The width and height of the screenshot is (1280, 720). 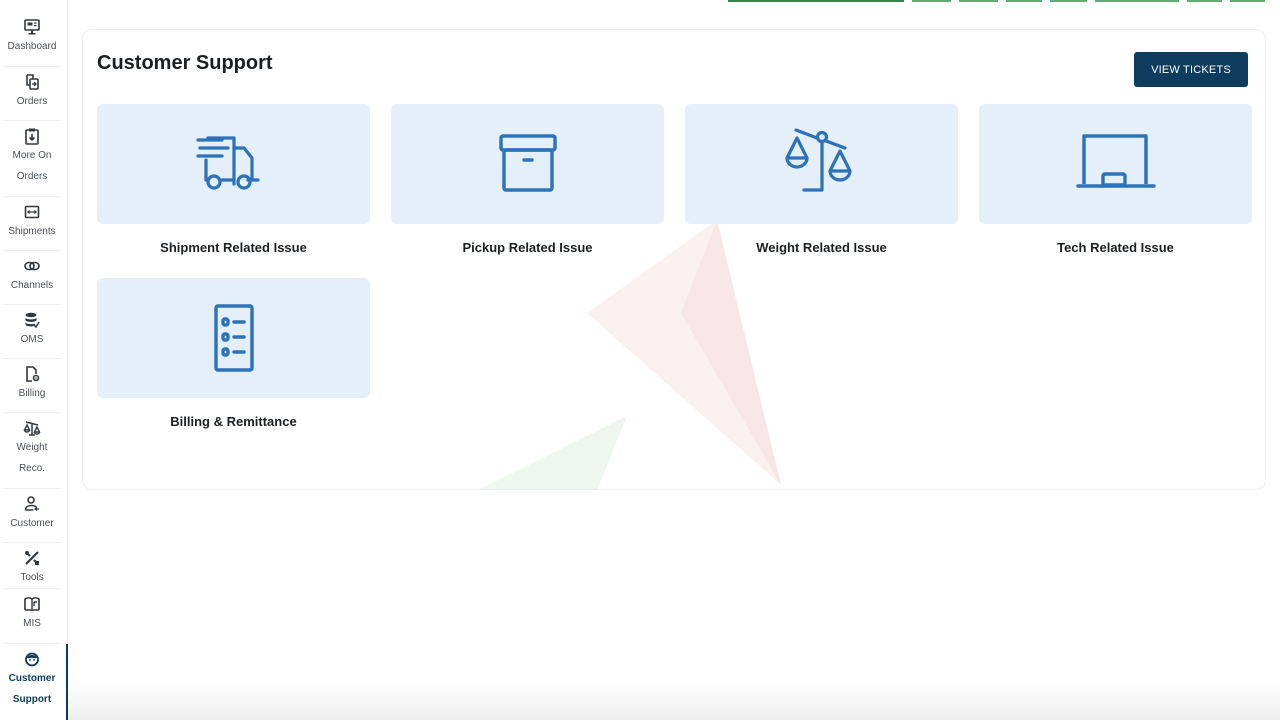 What do you see at coordinates (527, 247) in the screenshot?
I see `category-label: Pickup Related Issue` at bounding box center [527, 247].